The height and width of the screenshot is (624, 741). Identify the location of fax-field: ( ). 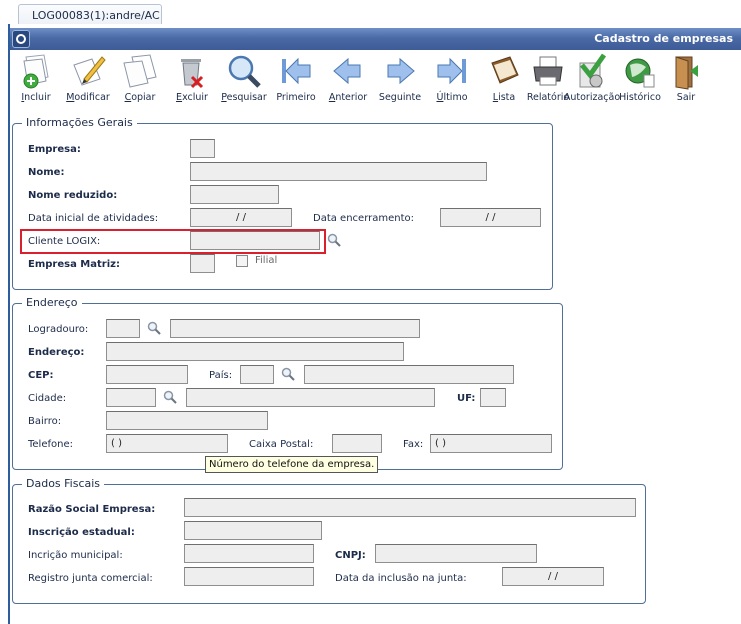
(491, 443).